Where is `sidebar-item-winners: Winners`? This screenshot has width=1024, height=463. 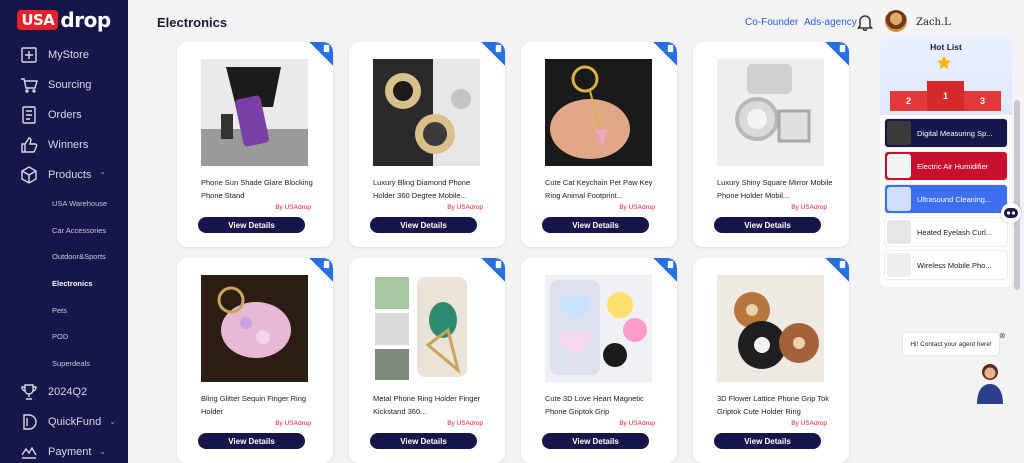 sidebar-item-winners: Winners is located at coordinates (64, 145).